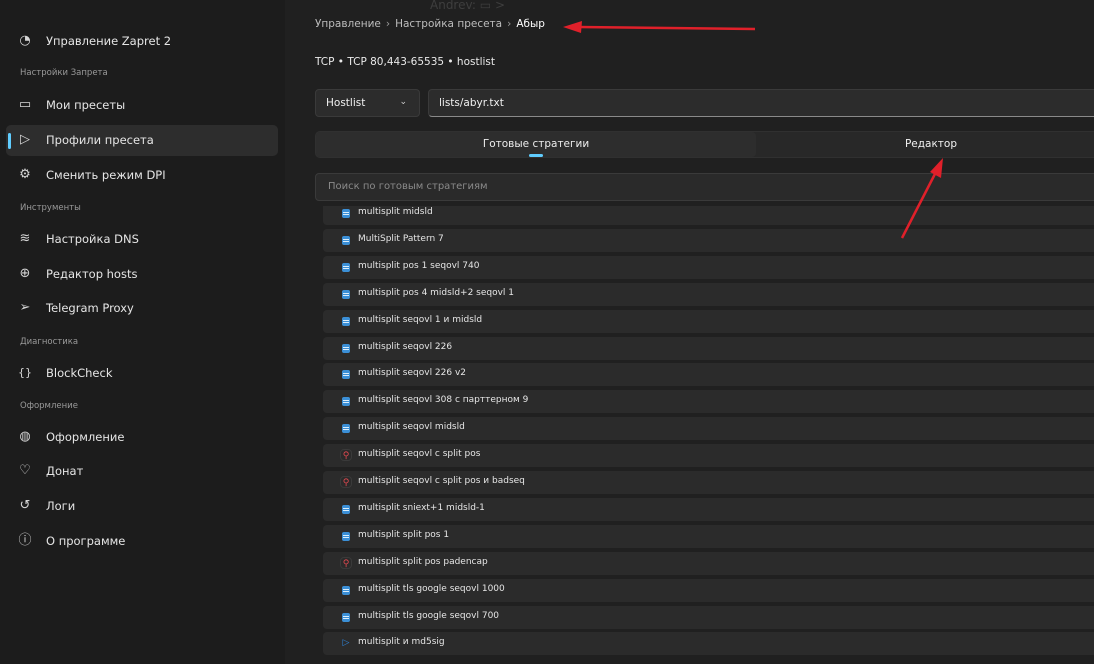 This screenshot has width=1094, height=664. I want to click on section-header-appearance: Оформление, so click(49, 406).